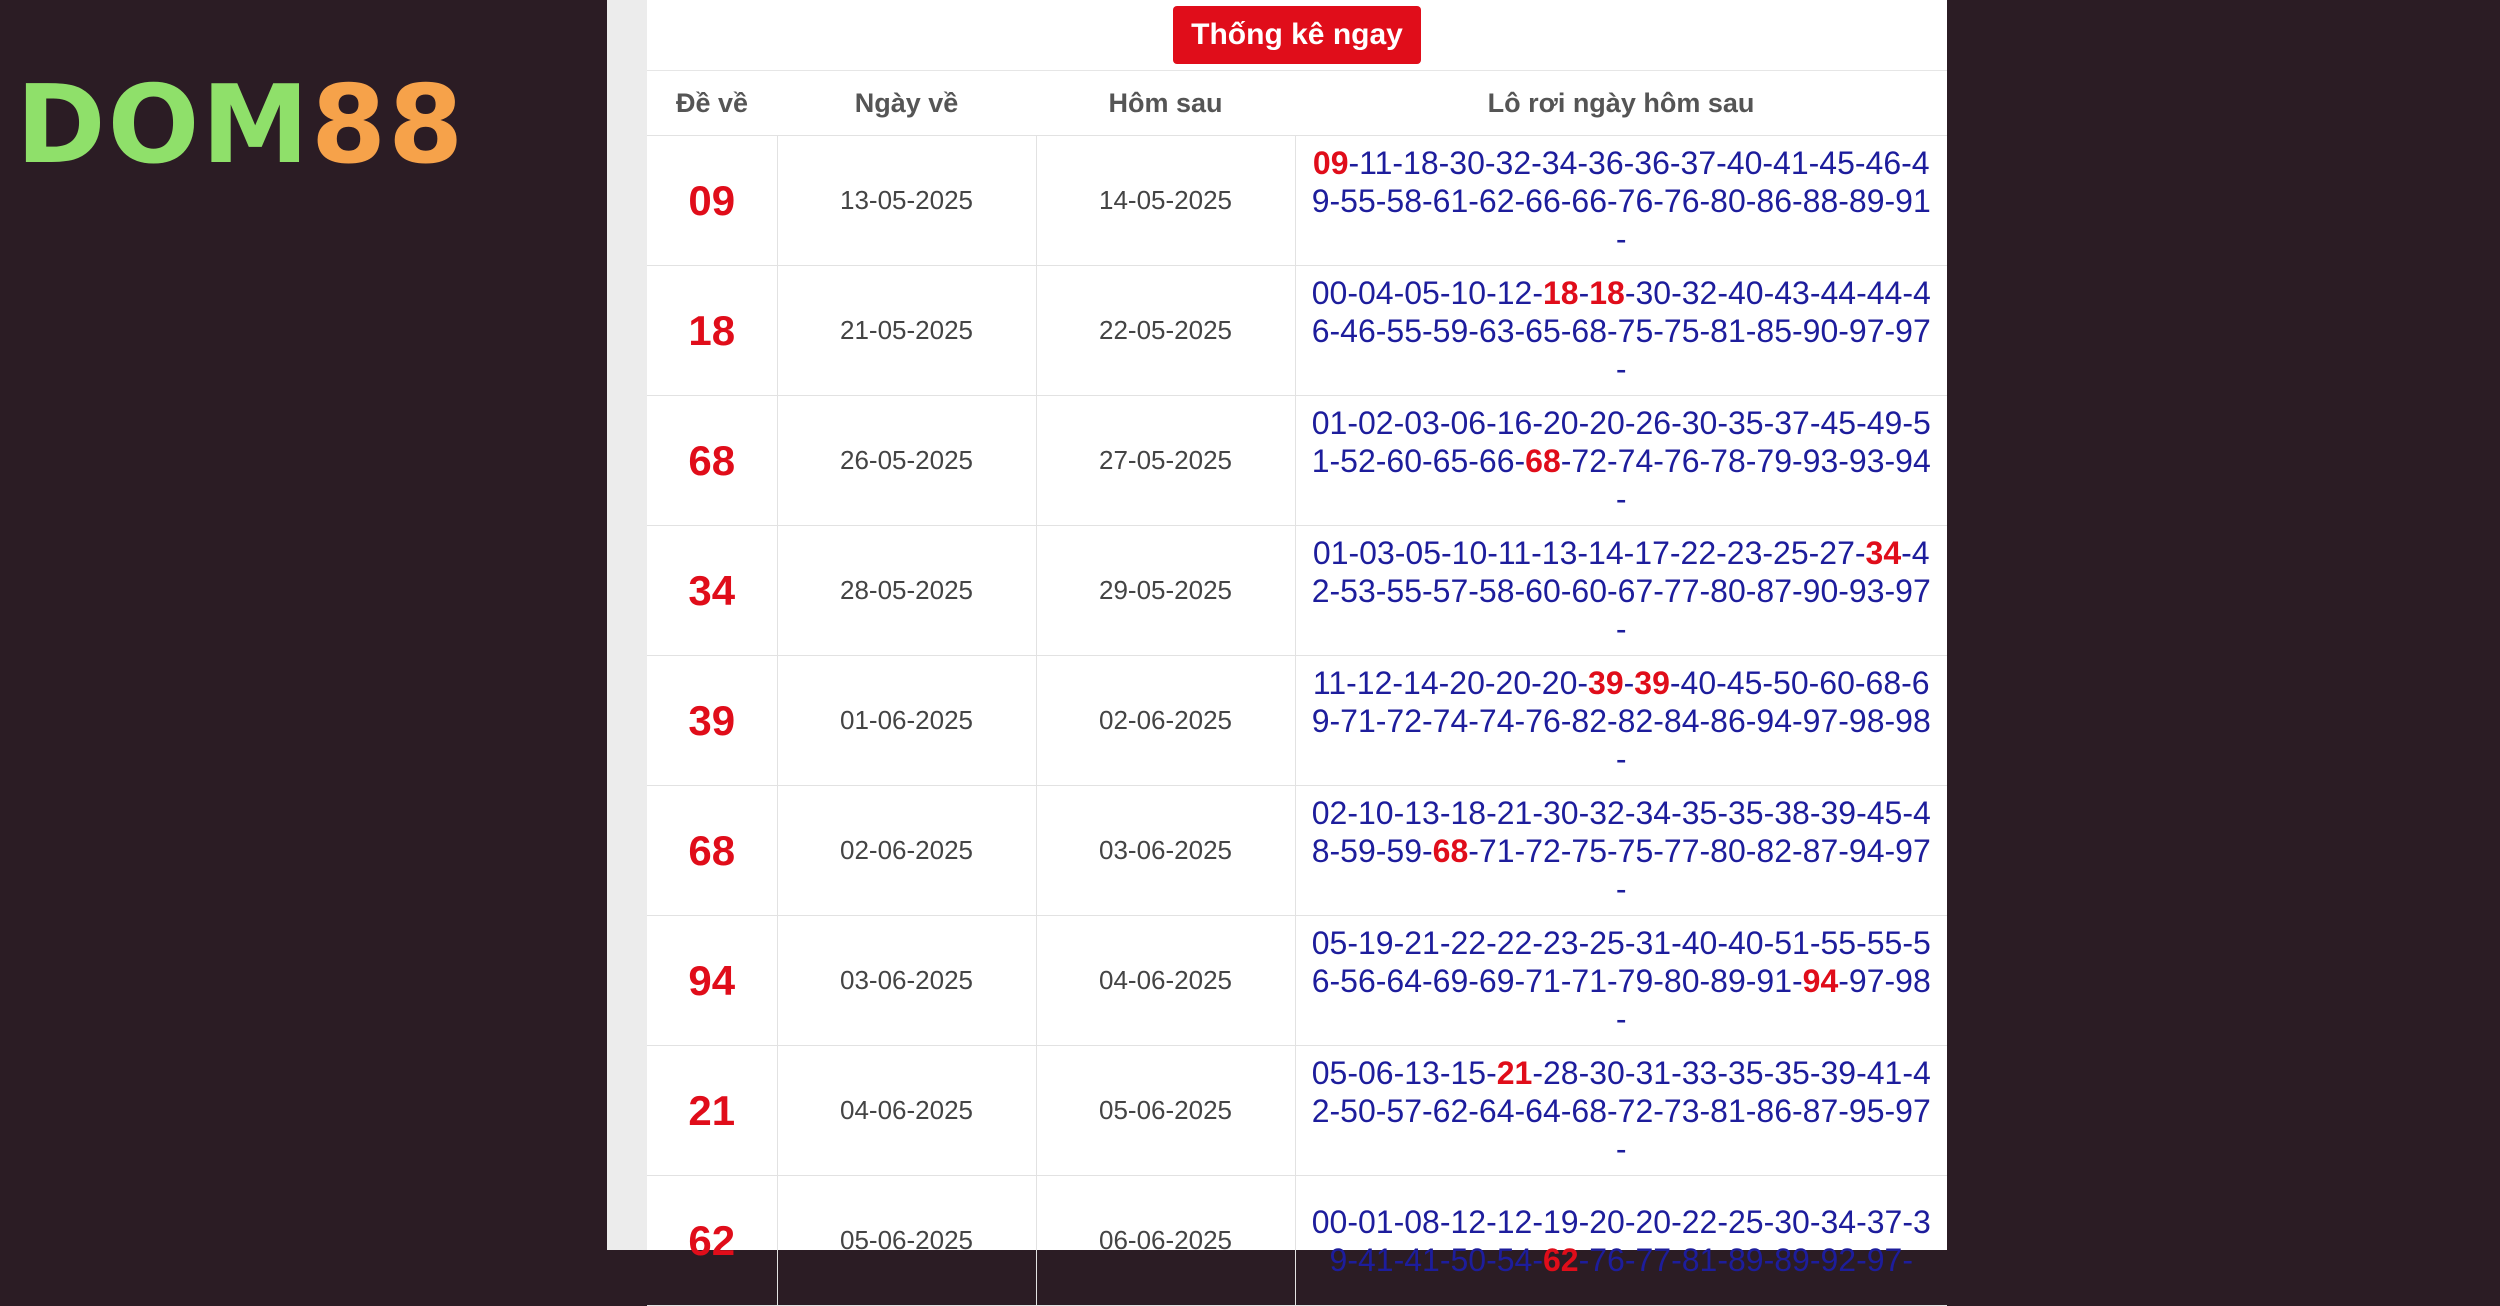 This screenshot has height=1306, width=2500. What do you see at coordinates (388, 125) in the screenshot?
I see `logo-text-88: 88` at bounding box center [388, 125].